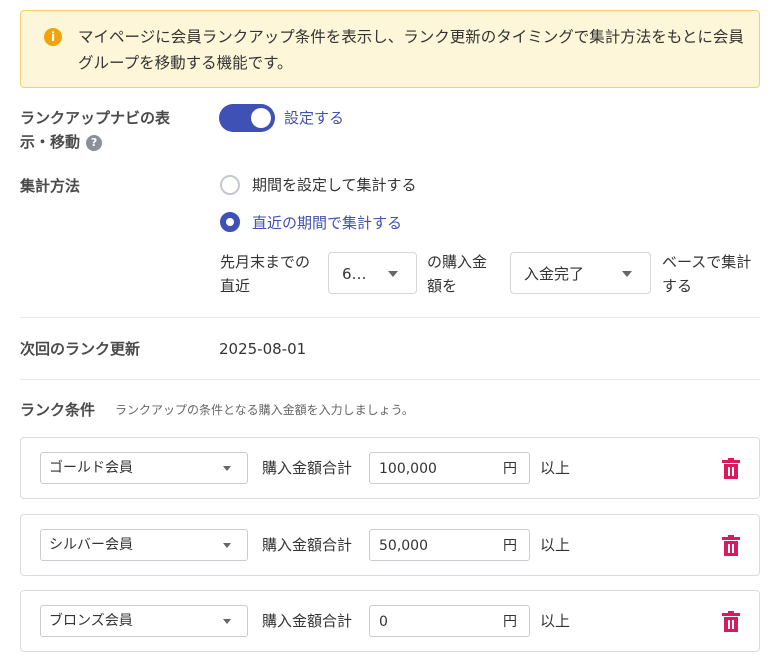 Image resolution: width=780 pixels, height=659 pixels. Describe the element at coordinates (261, 118) in the screenshot. I see `toggle-knob` at that location.